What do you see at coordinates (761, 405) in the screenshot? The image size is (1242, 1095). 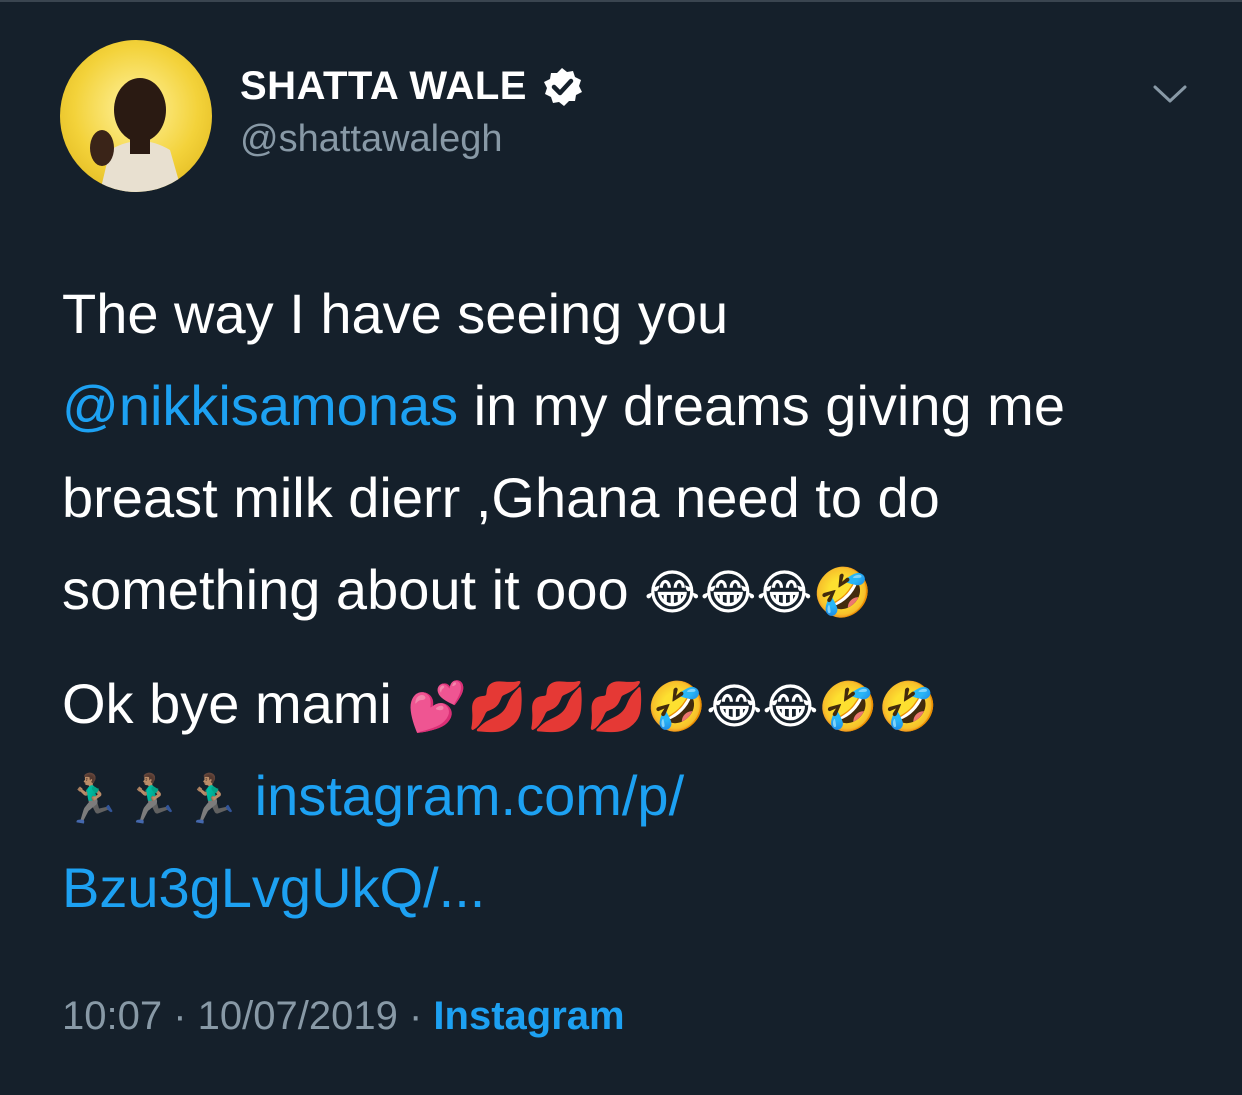 I see `tweet-text-segment: in my dreams giving me` at bounding box center [761, 405].